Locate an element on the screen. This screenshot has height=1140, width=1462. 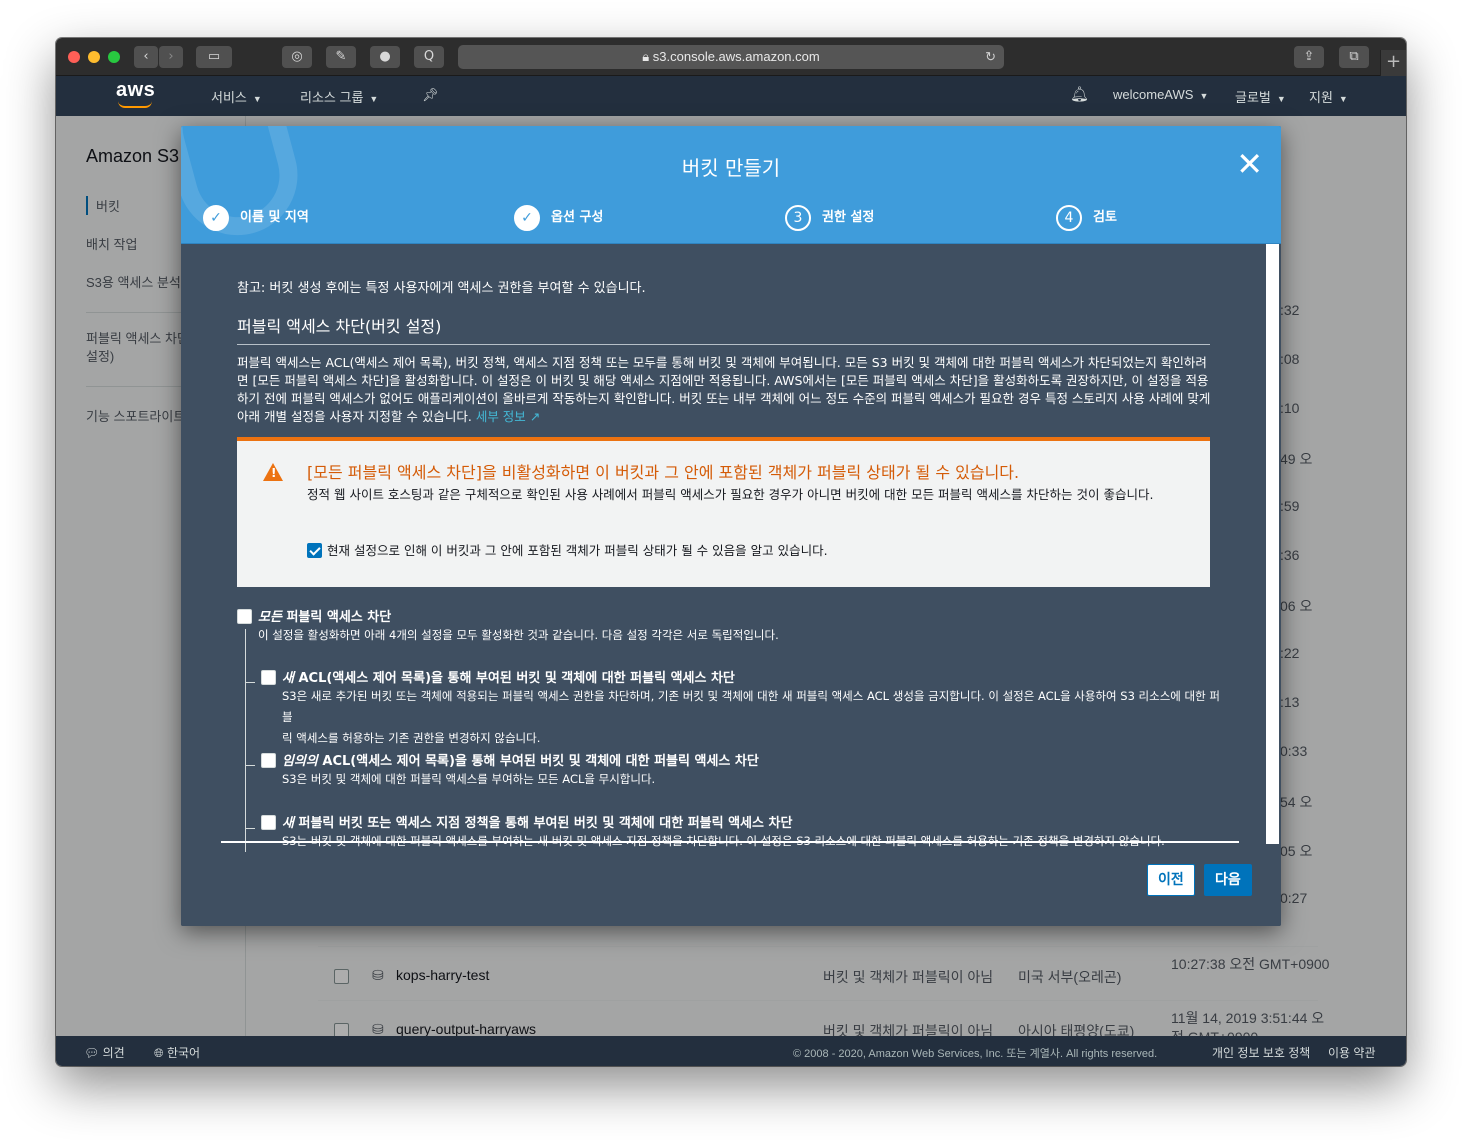
minimize-window-button is located at coordinates (94, 57).